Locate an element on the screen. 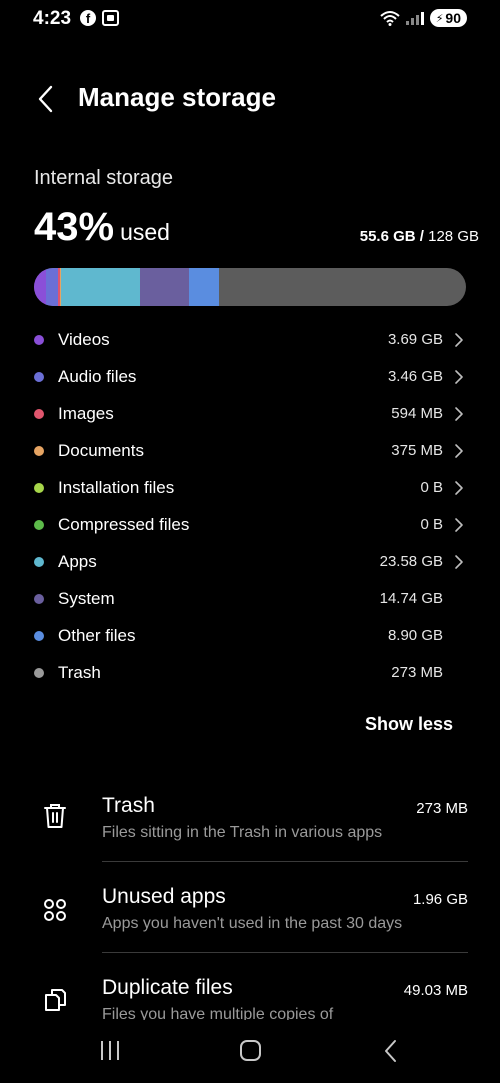 The height and width of the screenshot is (1083, 500). recommendation-size: 49.03 MB is located at coordinates (435, 990).